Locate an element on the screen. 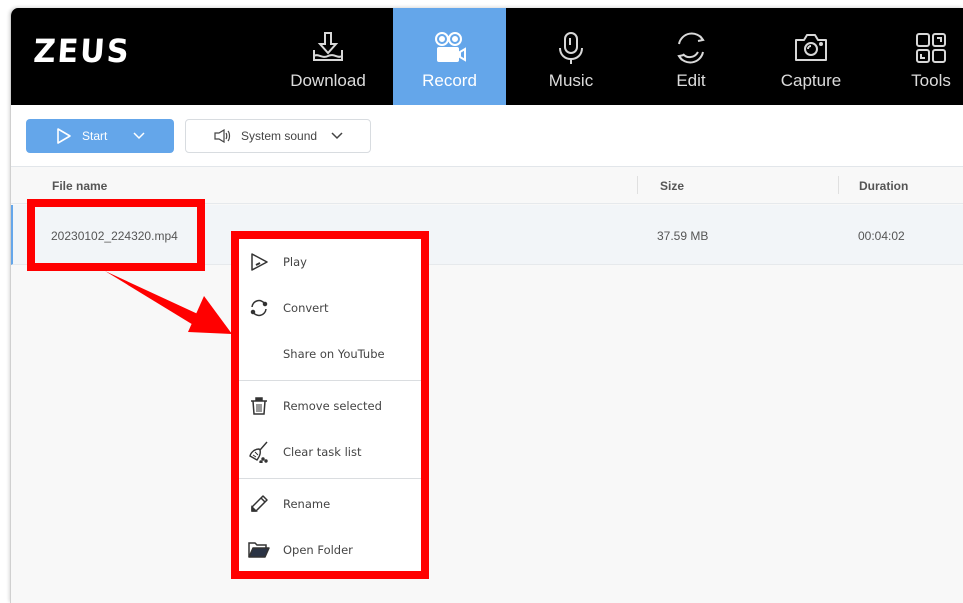  menu-label: Clear task list is located at coordinates (322, 452).